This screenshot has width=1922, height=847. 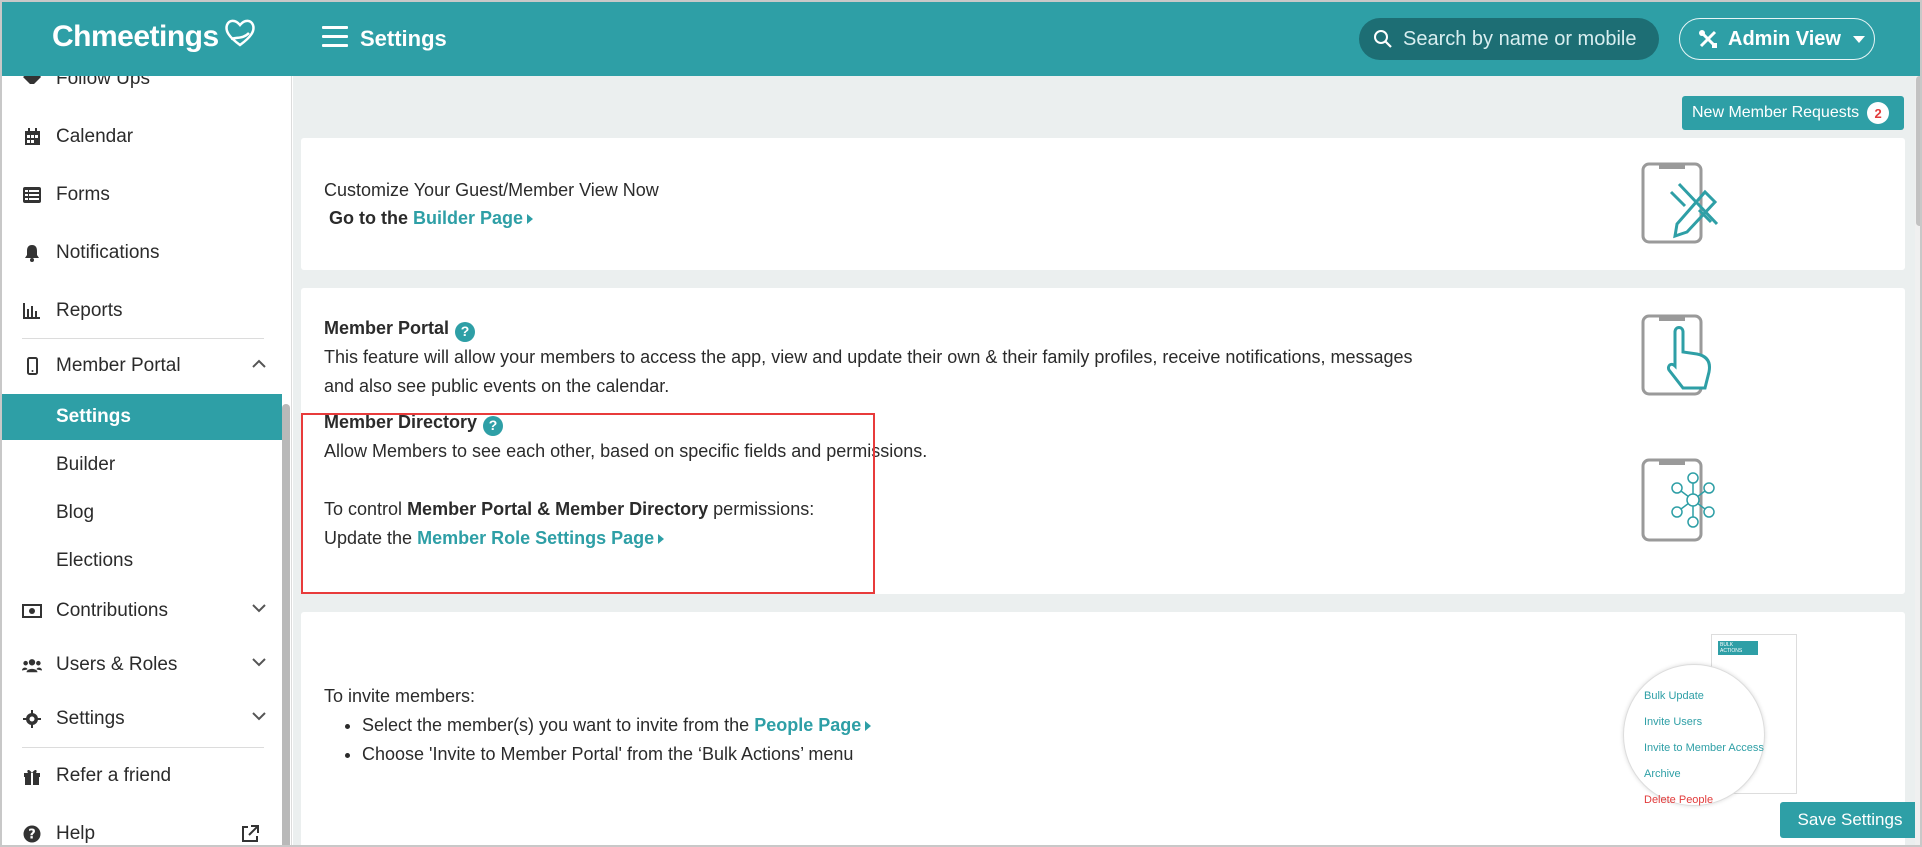 I want to click on help-question-icon: ?, so click(x=465, y=331).